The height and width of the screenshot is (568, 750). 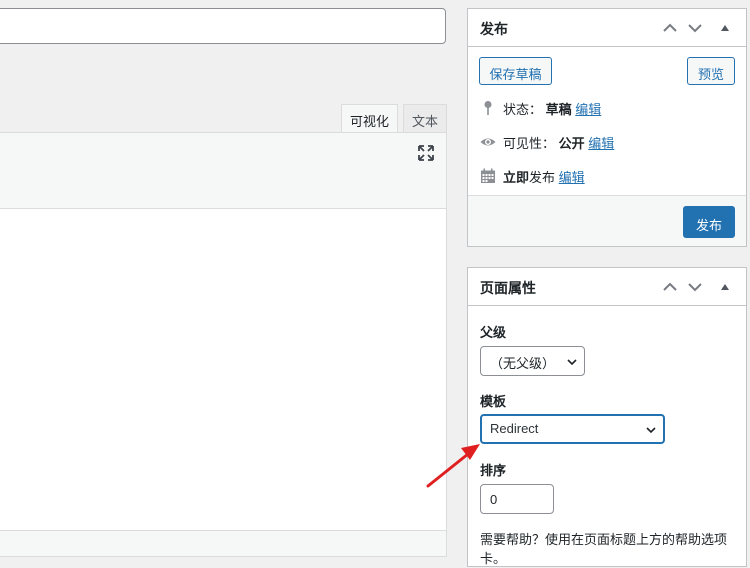 I want to click on order-input: 0, so click(x=517, y=499).